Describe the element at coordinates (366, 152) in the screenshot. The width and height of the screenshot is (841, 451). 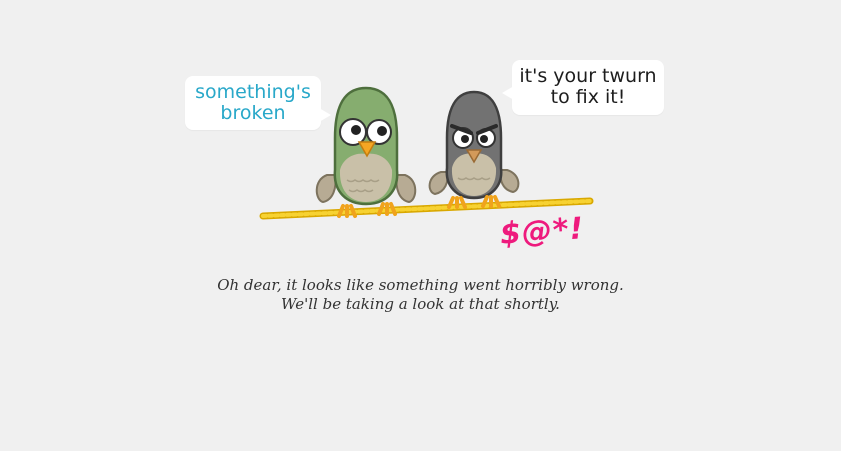
I see `green-bird-icon` at that location.